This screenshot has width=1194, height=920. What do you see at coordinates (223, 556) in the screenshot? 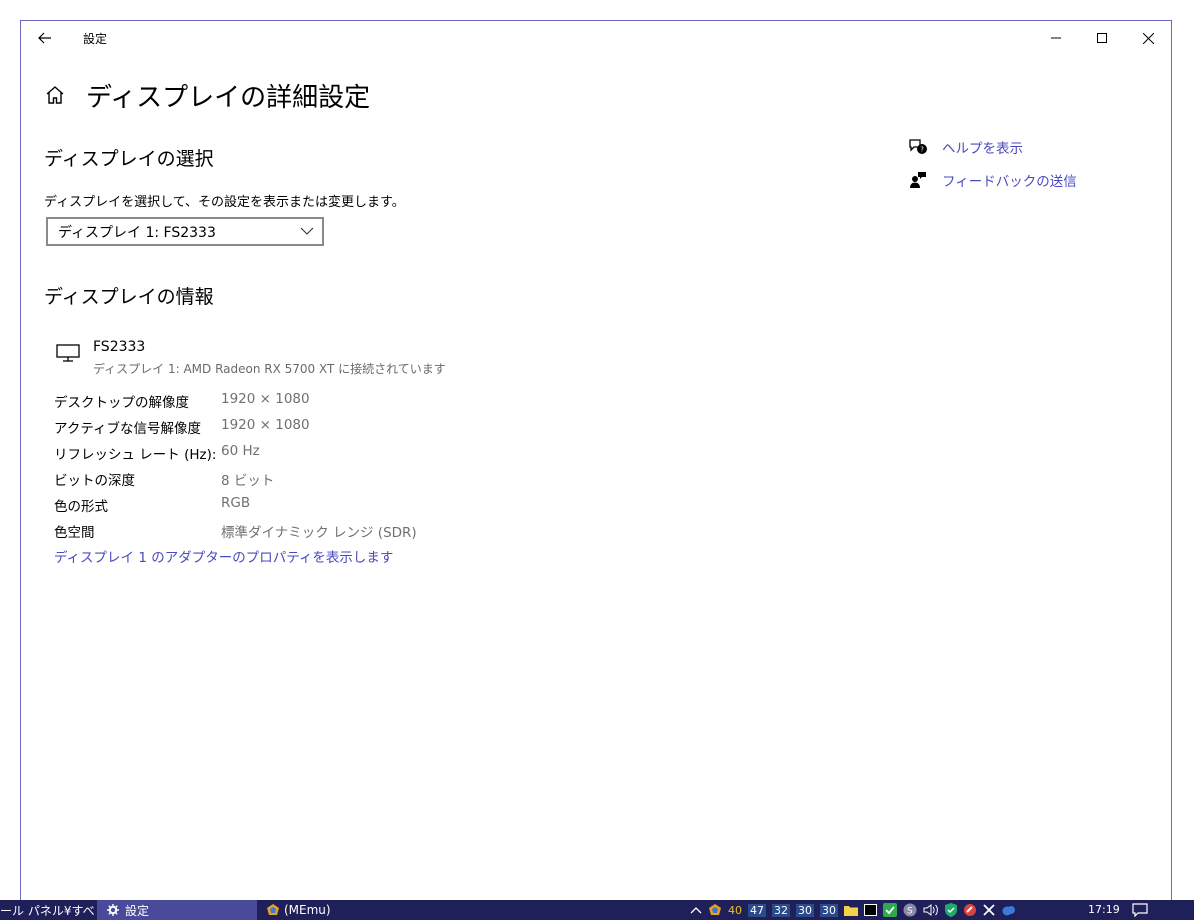
I see `adapter-properties-link: ディスプレイ 1 のアダプターのプロパティを表示します` at bounding box center [223, 556].